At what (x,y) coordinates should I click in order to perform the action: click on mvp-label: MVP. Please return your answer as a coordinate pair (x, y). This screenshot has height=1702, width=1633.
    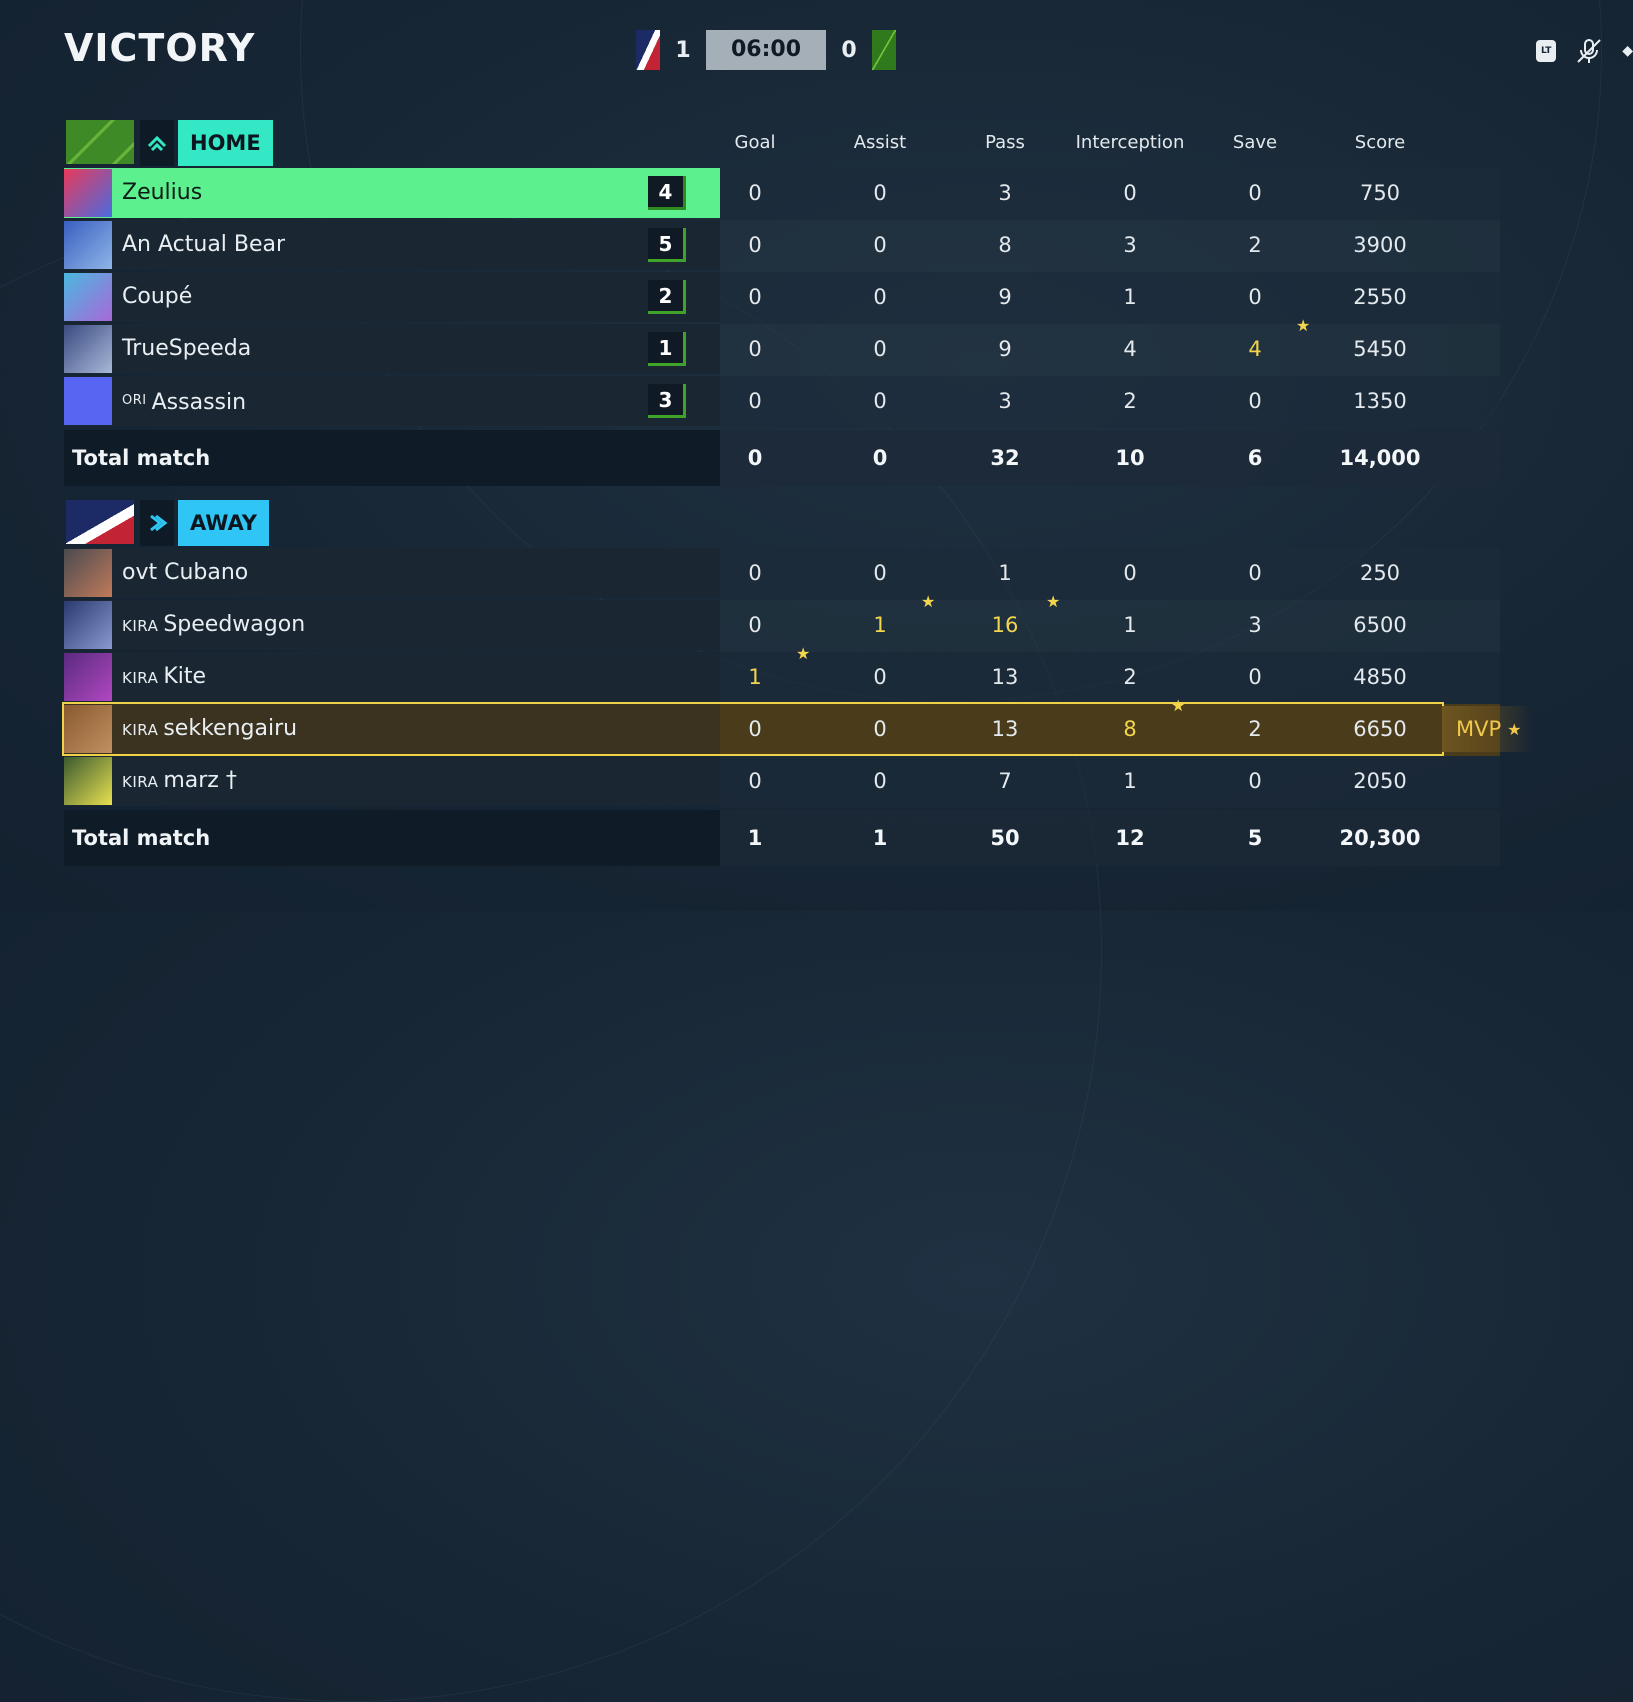
    Looking at the image, I should click on (1479, 729).